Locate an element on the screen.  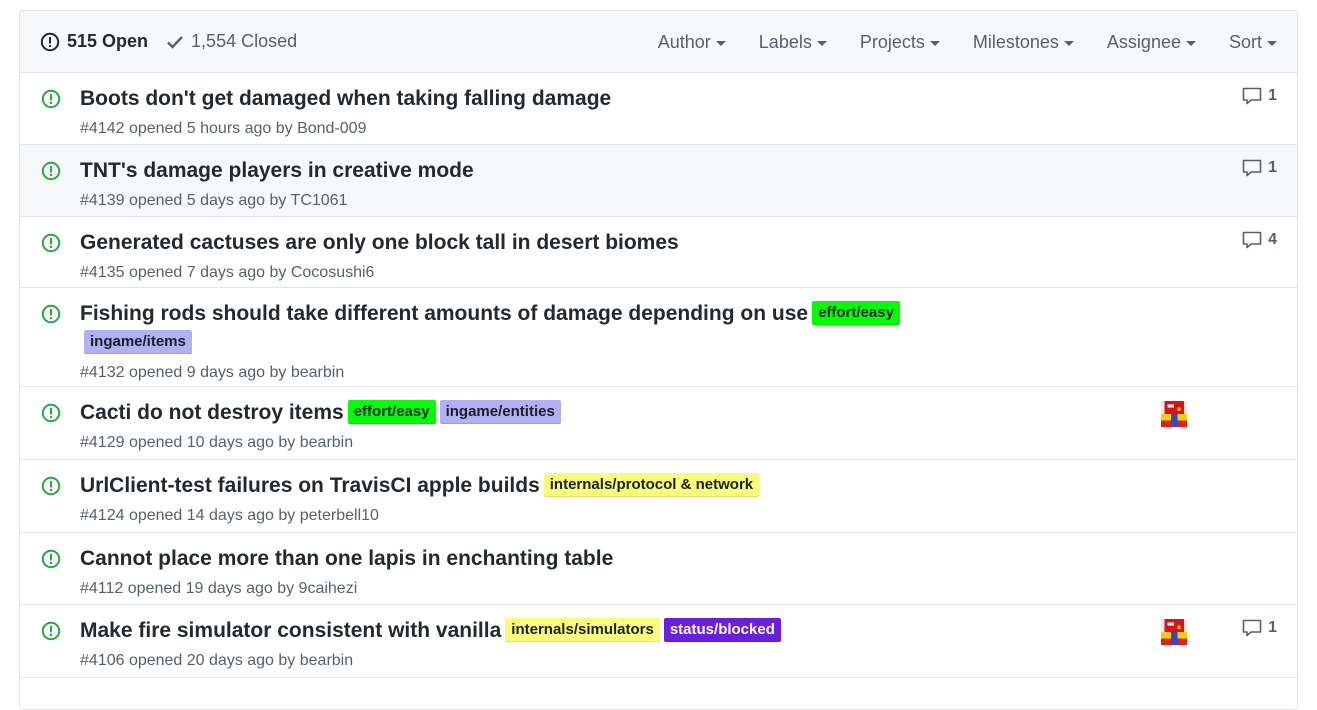
milestones-filter: Milestones is located at coordinates (1023, 42).